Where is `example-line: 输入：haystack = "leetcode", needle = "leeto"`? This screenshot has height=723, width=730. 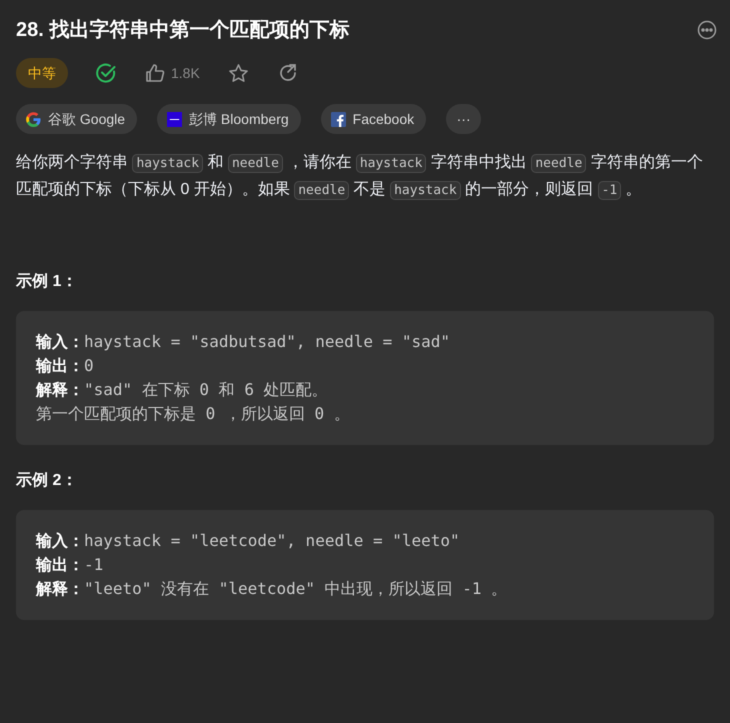
example-line: 输入：haystack = "leetcode", needle = "leeto" is located at coordinates (248, 541).